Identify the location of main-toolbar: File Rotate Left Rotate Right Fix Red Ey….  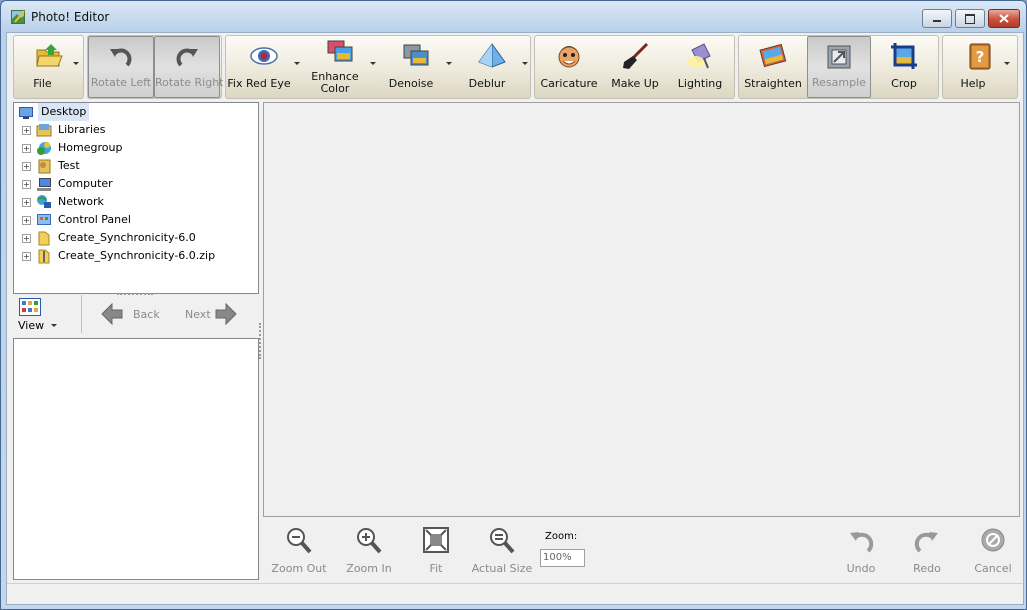
(515, 67).